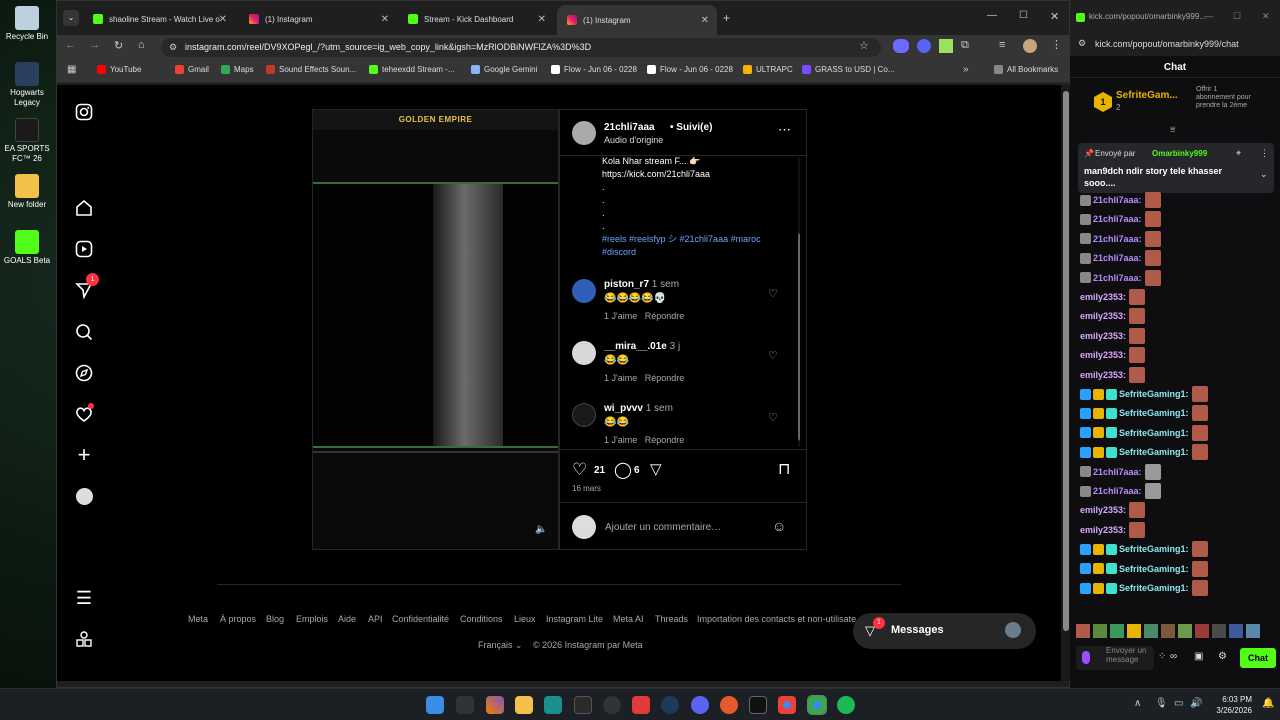  What do you see at coordinates (1232, 705) in the screenshot?
I see `clock: 6:03 PM 3/26/2026` at bounding box center [1232, 705].